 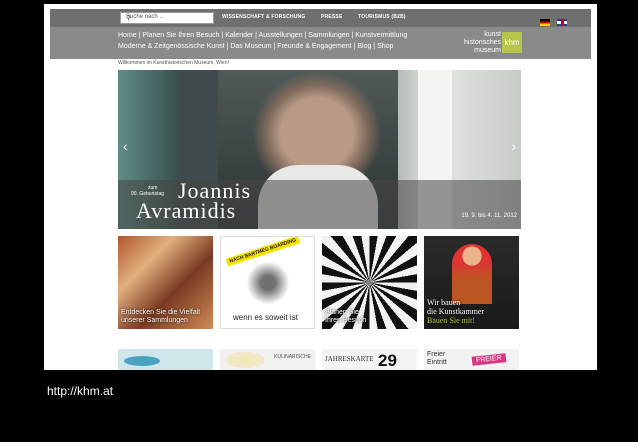 What do you see at coordinates (263, 17) in the screenshot?
I see `top-link-wissenschaft: WISSENSCHAFT & FORSCHUNG` at bounding box center [263, 17].